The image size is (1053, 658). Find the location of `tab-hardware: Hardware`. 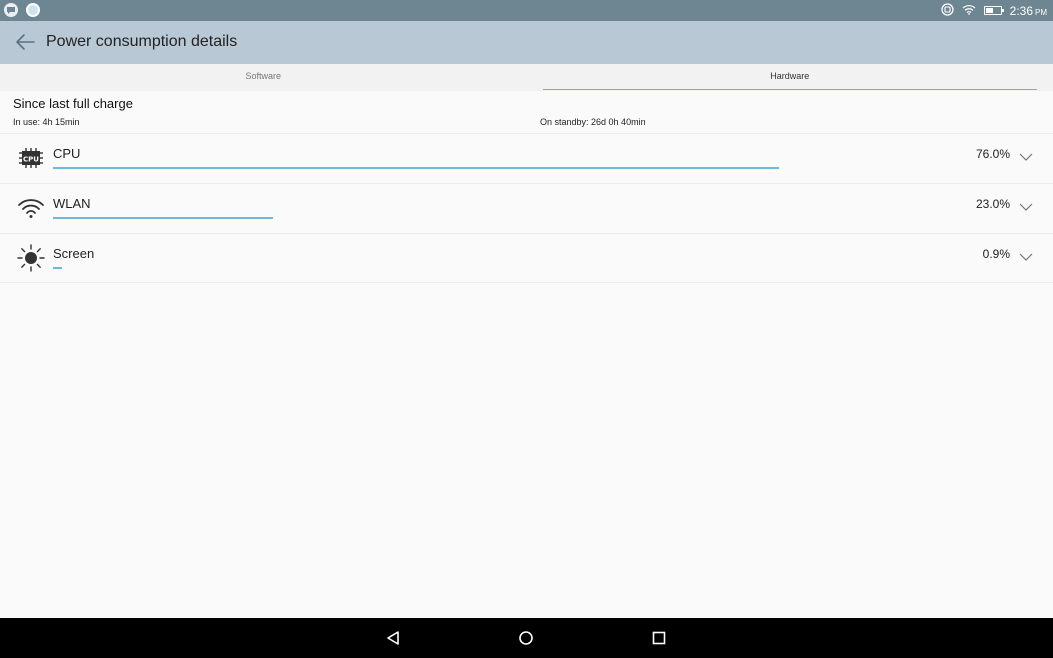

tab-hardware: Hardware is located at coordinates (790, 77).